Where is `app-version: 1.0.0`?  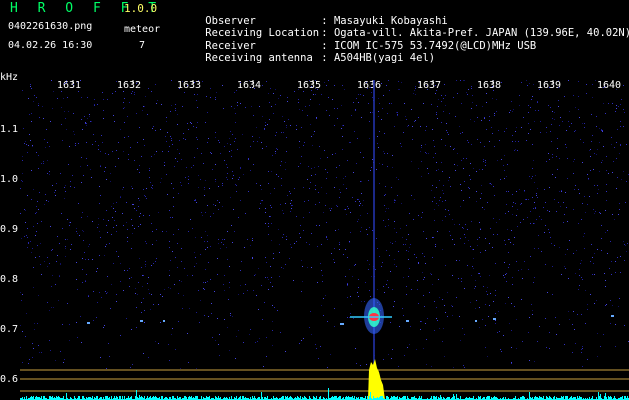 app-version: 1.0.0 is located at coordinates (141, 8).